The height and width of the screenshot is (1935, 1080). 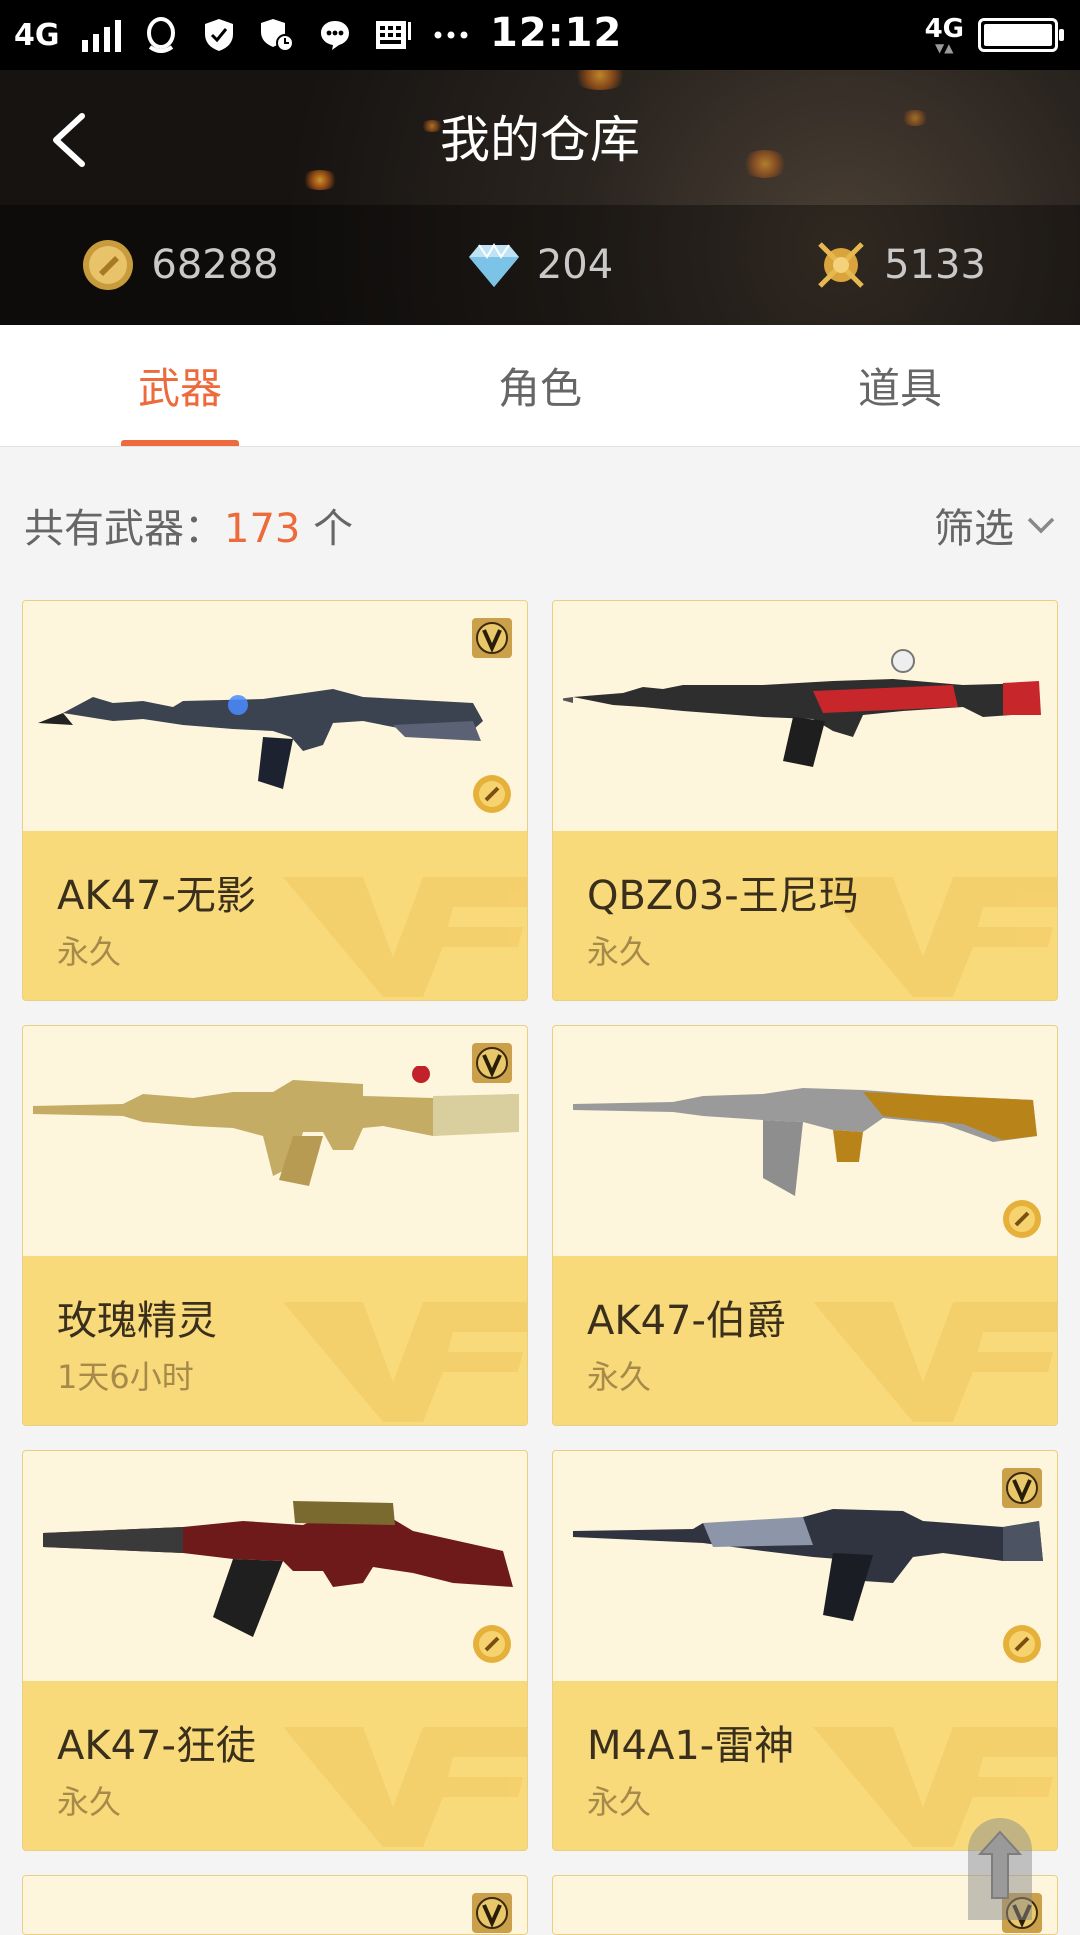 What do you see at coordinates (1021, 35) in the screenshot?
I see `battery-icon` at bounding box center [1021, 35].